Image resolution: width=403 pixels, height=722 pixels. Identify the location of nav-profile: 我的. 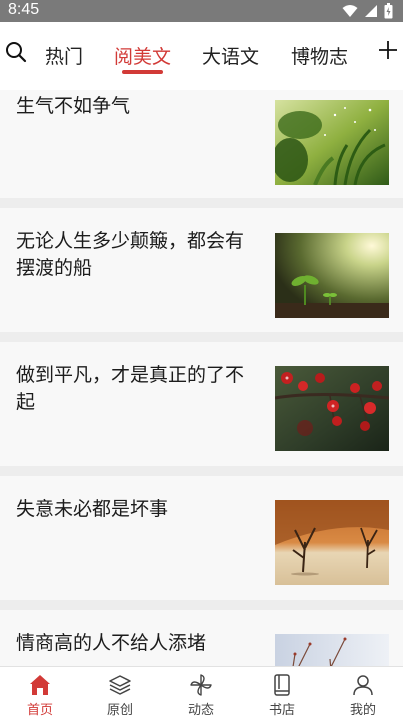
(363, 694).